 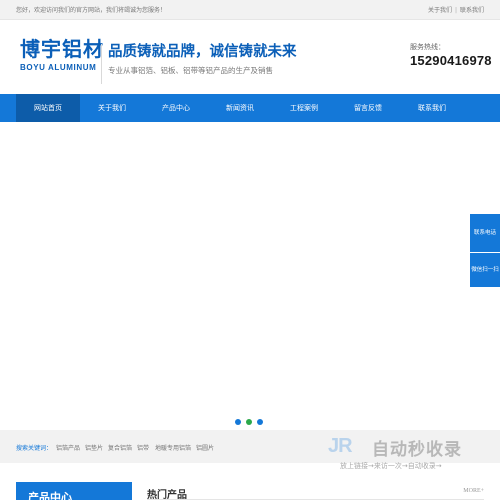 I want to click on nav-item-products: 产品中心, so click(x=176, y=108).